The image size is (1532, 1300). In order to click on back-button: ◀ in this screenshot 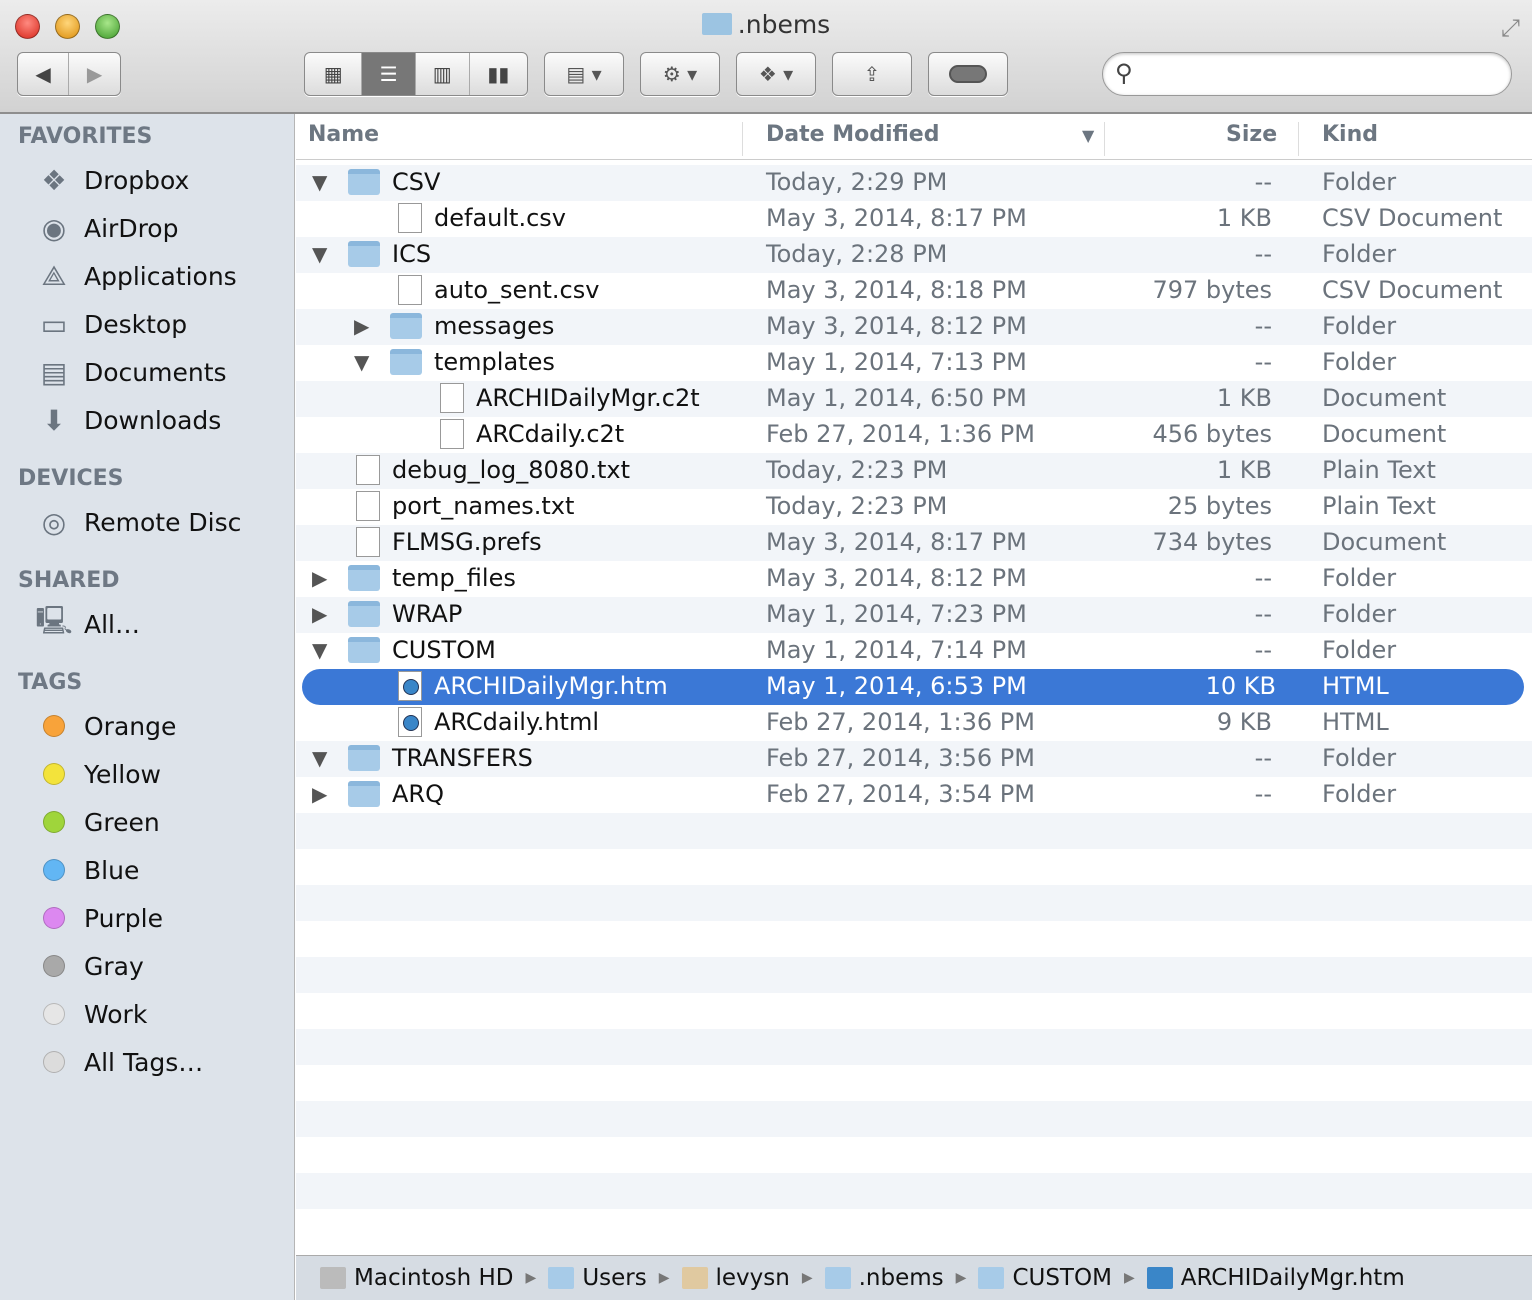, I will do `click(44, 74)`.